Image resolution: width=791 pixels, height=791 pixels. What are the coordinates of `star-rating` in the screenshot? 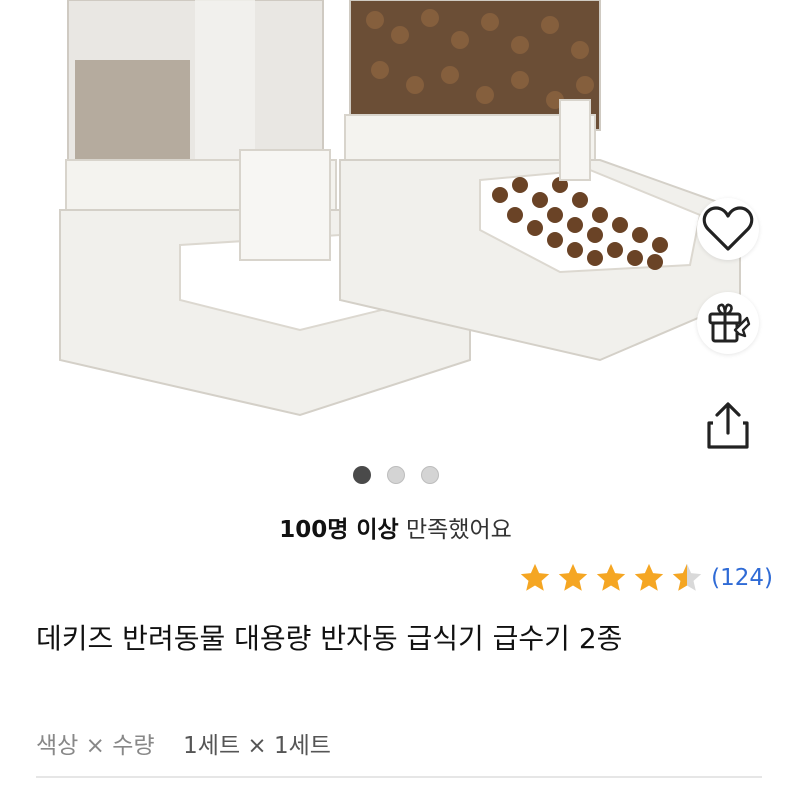 It's located at (611, 578).